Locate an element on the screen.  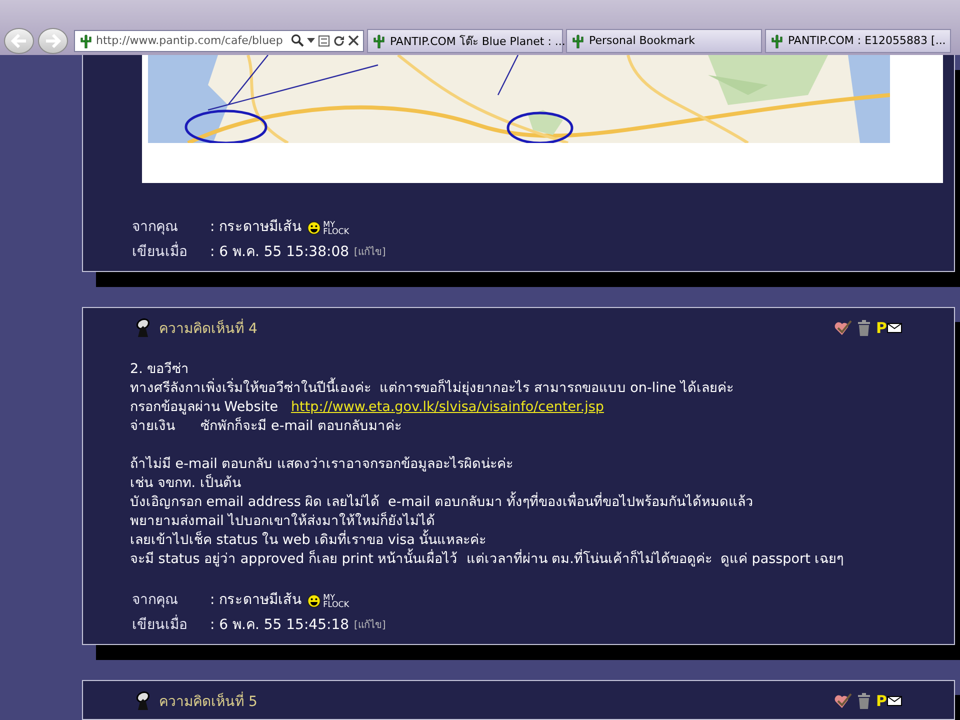
comment-text: ทางศรีลังกาเพิ่งเริ่มให้ขอวีซ่าในปีนี้เองค่ะ แต่การขอก็ไม่ยุ่งยากอะไร สามารถขอแบบ on-line ได้เลยค่ะ is located at coordinates (542, 388).